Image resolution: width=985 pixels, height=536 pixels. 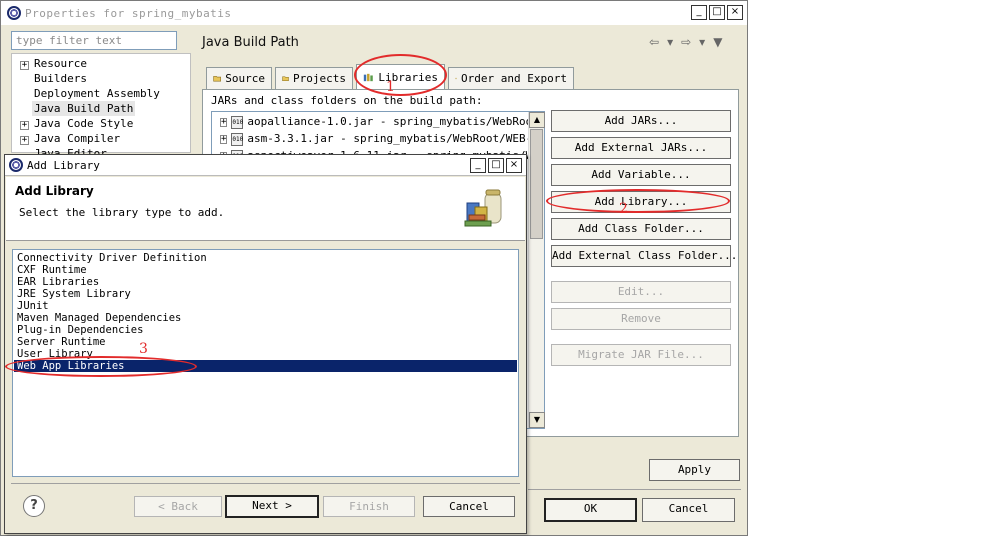 What do you see at coordinates (478, 165) in the screenshot?
I see `dialog-minimize-button: _` at bounding box center [478, 165].